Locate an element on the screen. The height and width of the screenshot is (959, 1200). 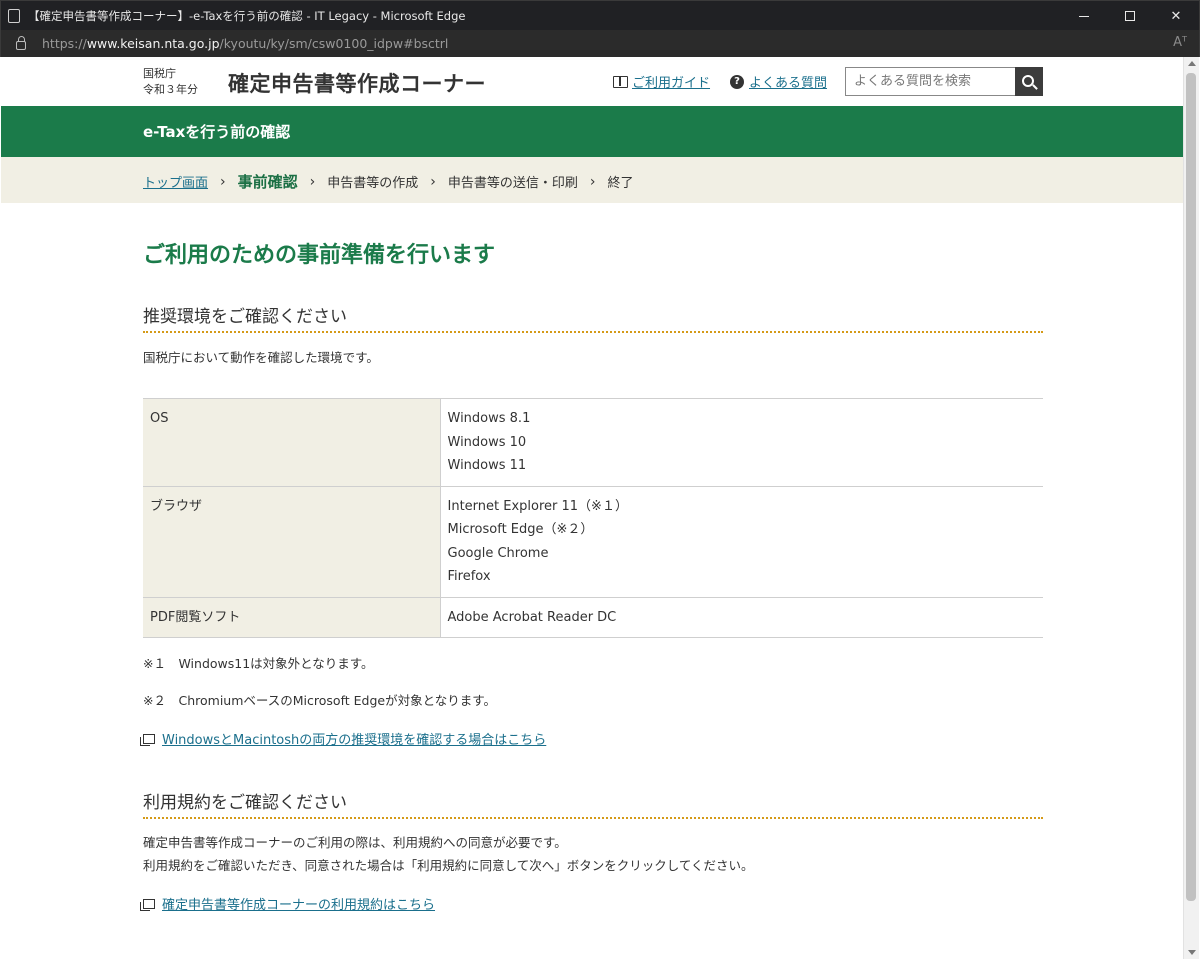
minimize-button is located at coordinates (1084, 16).